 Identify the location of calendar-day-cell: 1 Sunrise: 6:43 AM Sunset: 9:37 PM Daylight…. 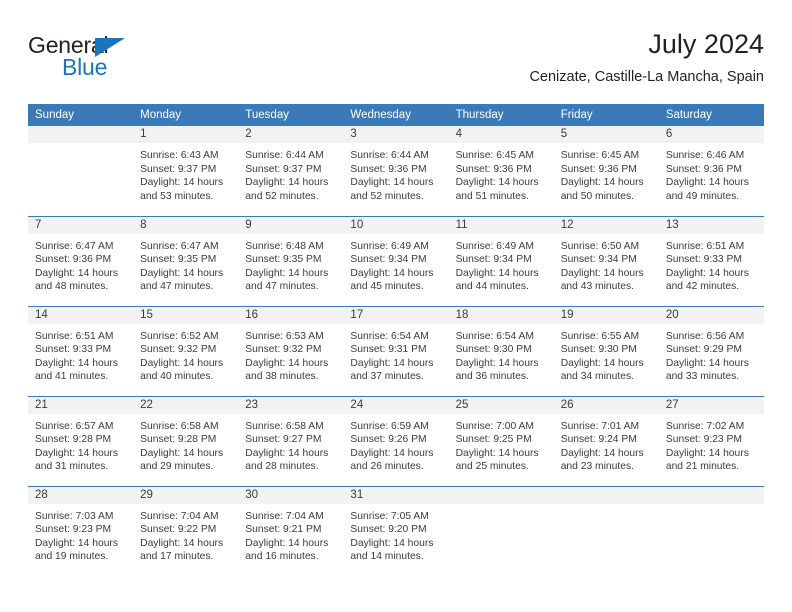
(186, 171).